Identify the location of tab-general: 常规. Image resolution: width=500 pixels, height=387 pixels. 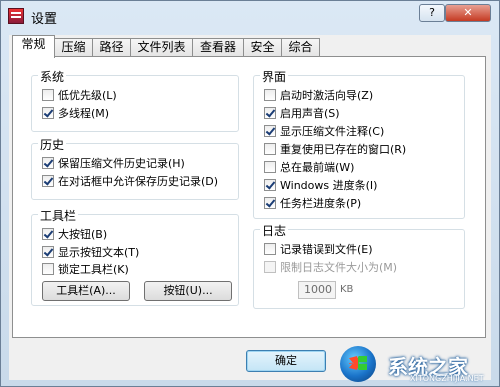
(33, 46).